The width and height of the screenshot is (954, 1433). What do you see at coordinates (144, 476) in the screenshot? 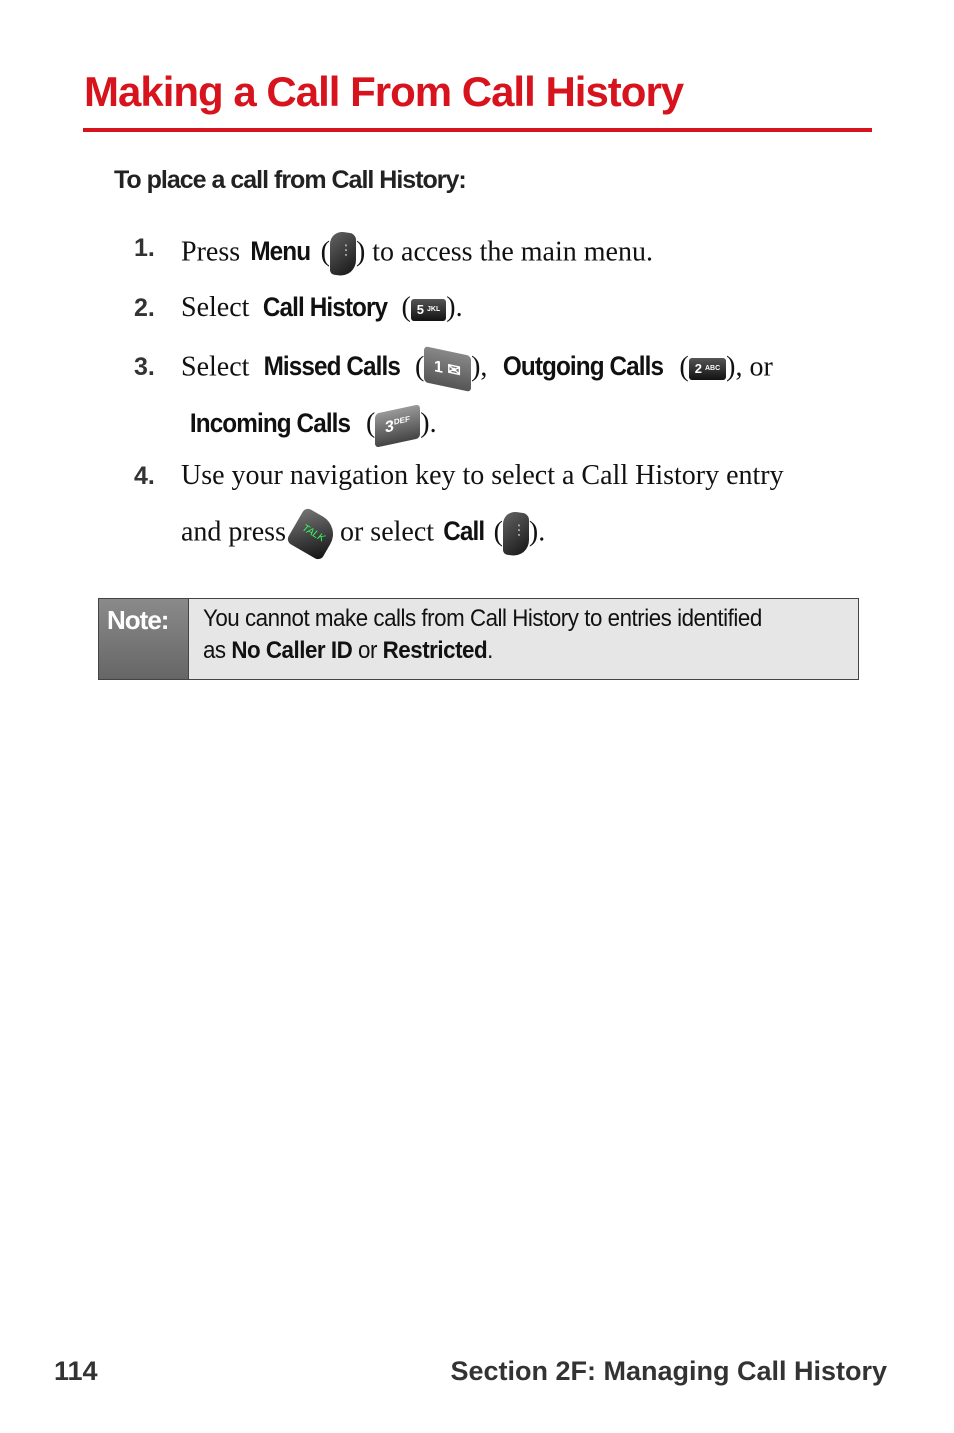
I see `step-number: 4.` at bounding box center [144, 476].